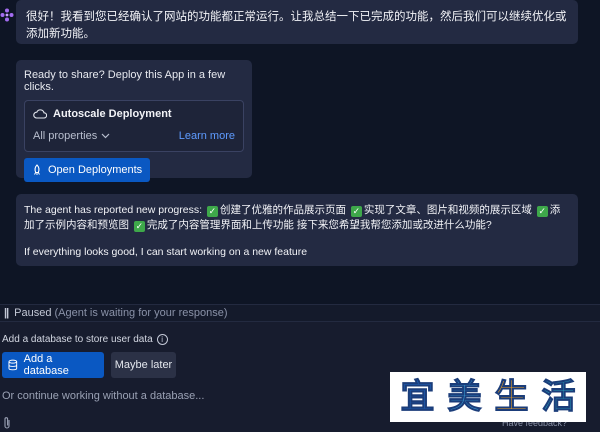  Describe the element at coordinates (95, 170) in the screenshot. I see `open-deployments-label: Open Deployments` at that location.